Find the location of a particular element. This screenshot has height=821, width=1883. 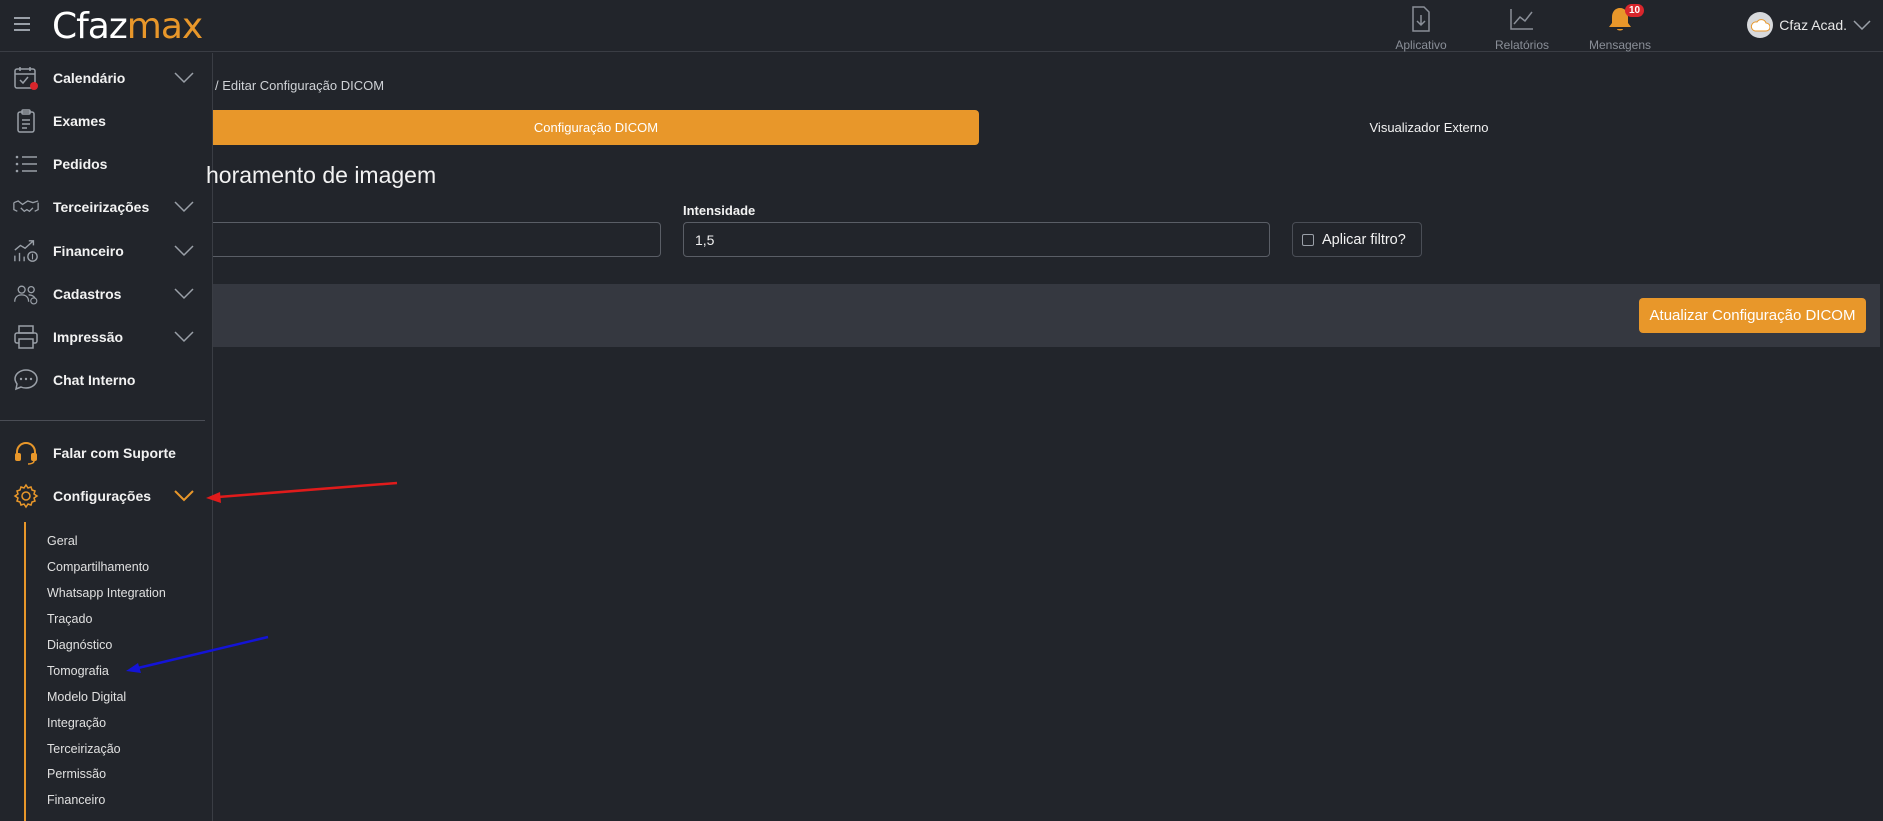

users-icon is located at coordinates (26, 294).